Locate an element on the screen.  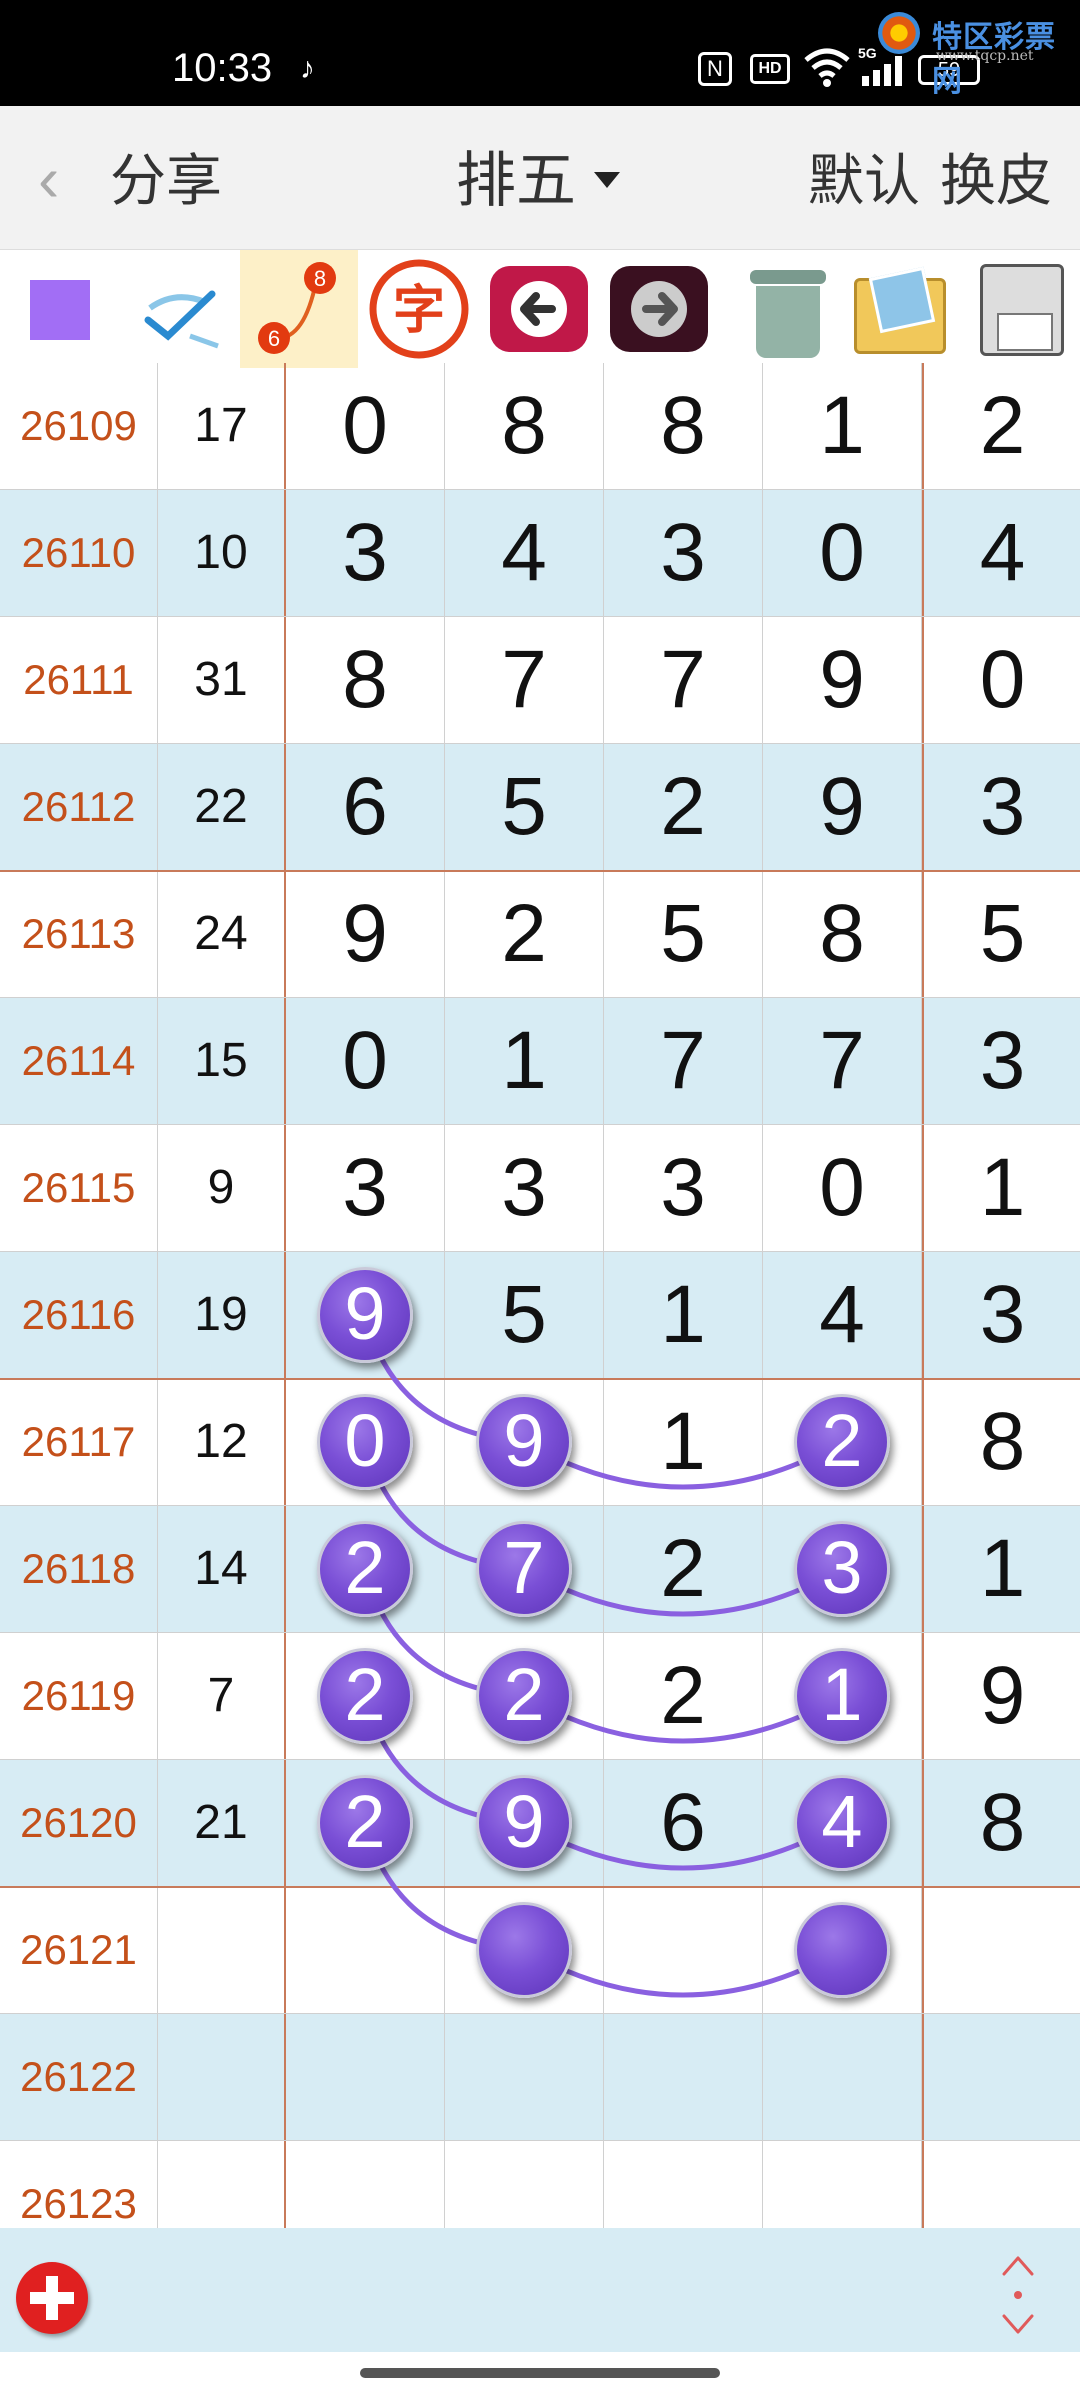
digit-cell-4: 3 is located at coordinates (842, 1569).